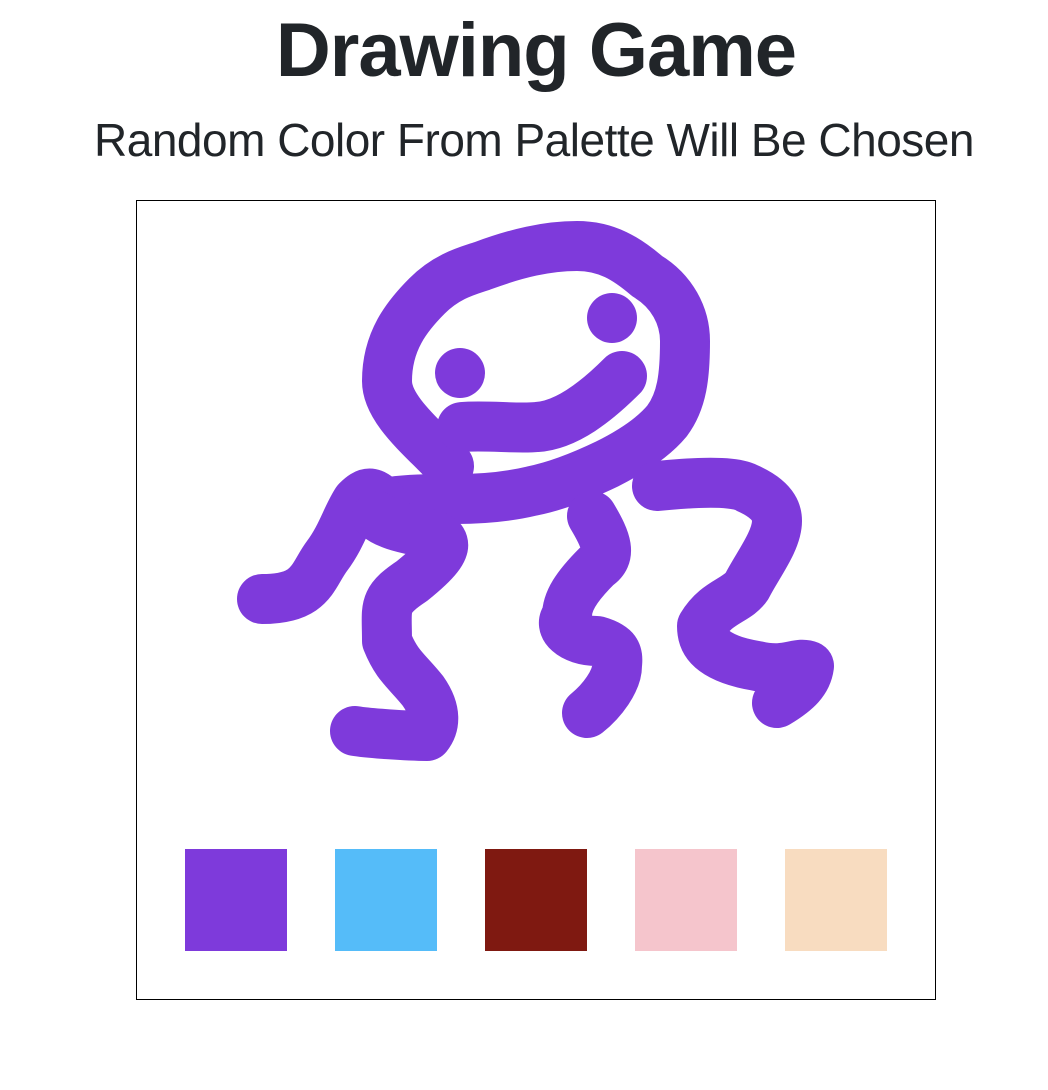  Describe the element at coordinates (542, 402) in the screenshot. I see `stroke-smile` at that location.